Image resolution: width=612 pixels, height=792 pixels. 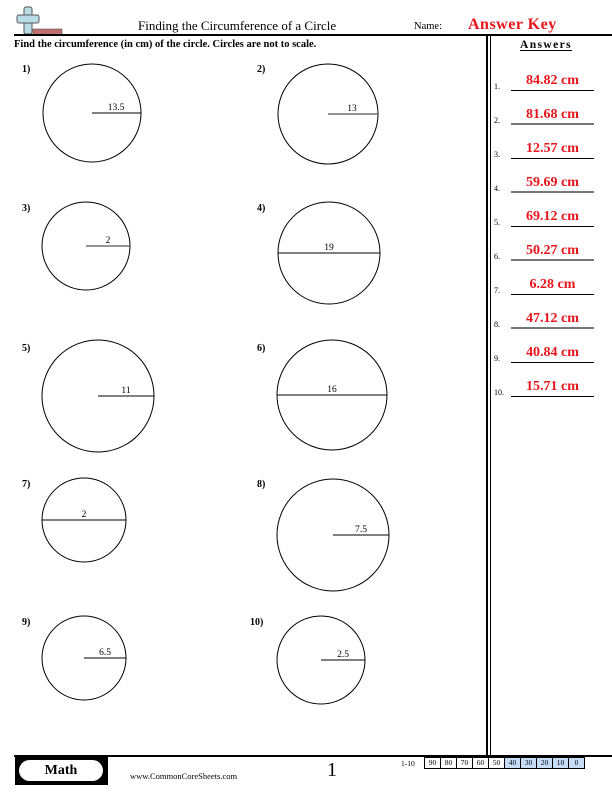 I want to click on problem-2-diagram: 13, so click(x=328, y=114).